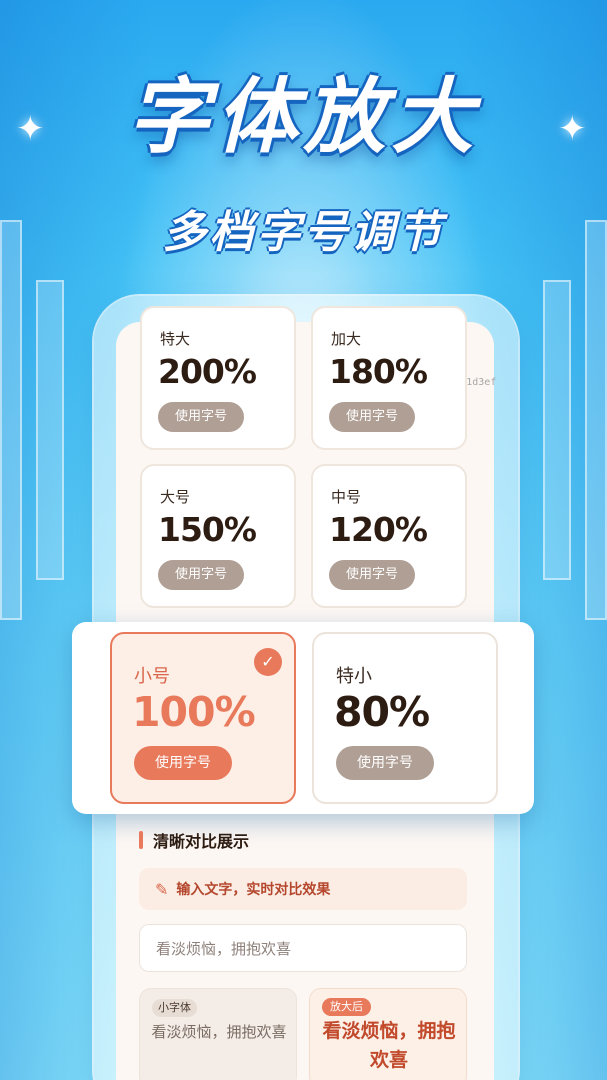  I want to click on size-card-xlarge: 特大 200% 使用字号, so click(218, 378).